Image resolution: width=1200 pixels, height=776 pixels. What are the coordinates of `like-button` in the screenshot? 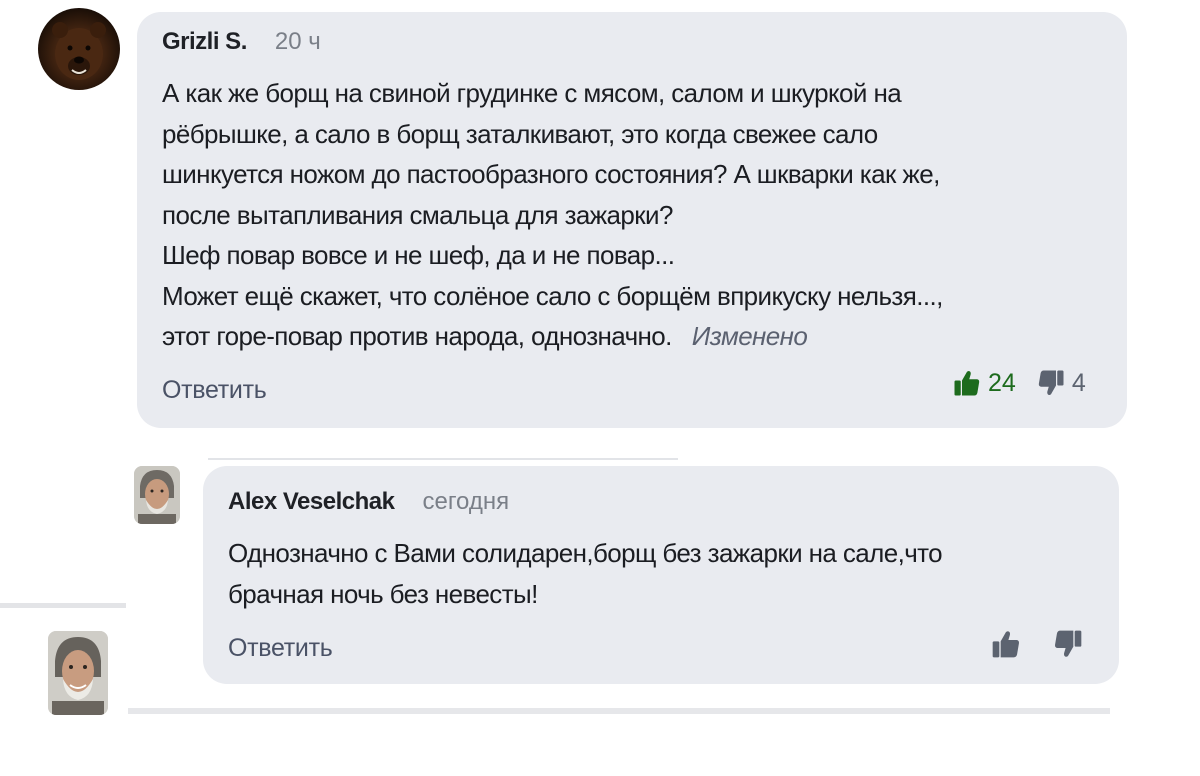 It's located at (1006, 644).